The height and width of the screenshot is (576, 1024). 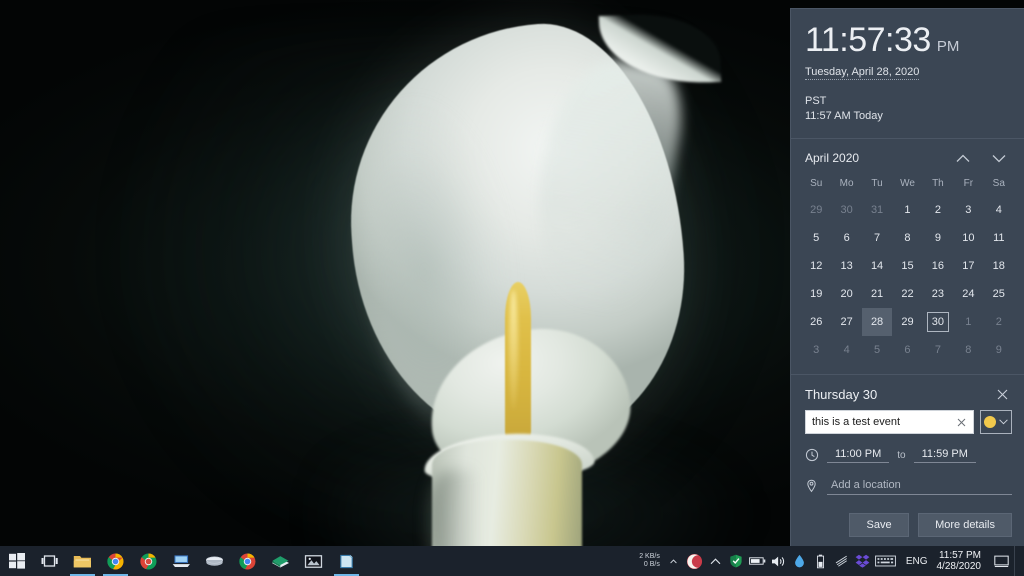 I want to click on calendar-day: 12, so click(x=816, y=266).